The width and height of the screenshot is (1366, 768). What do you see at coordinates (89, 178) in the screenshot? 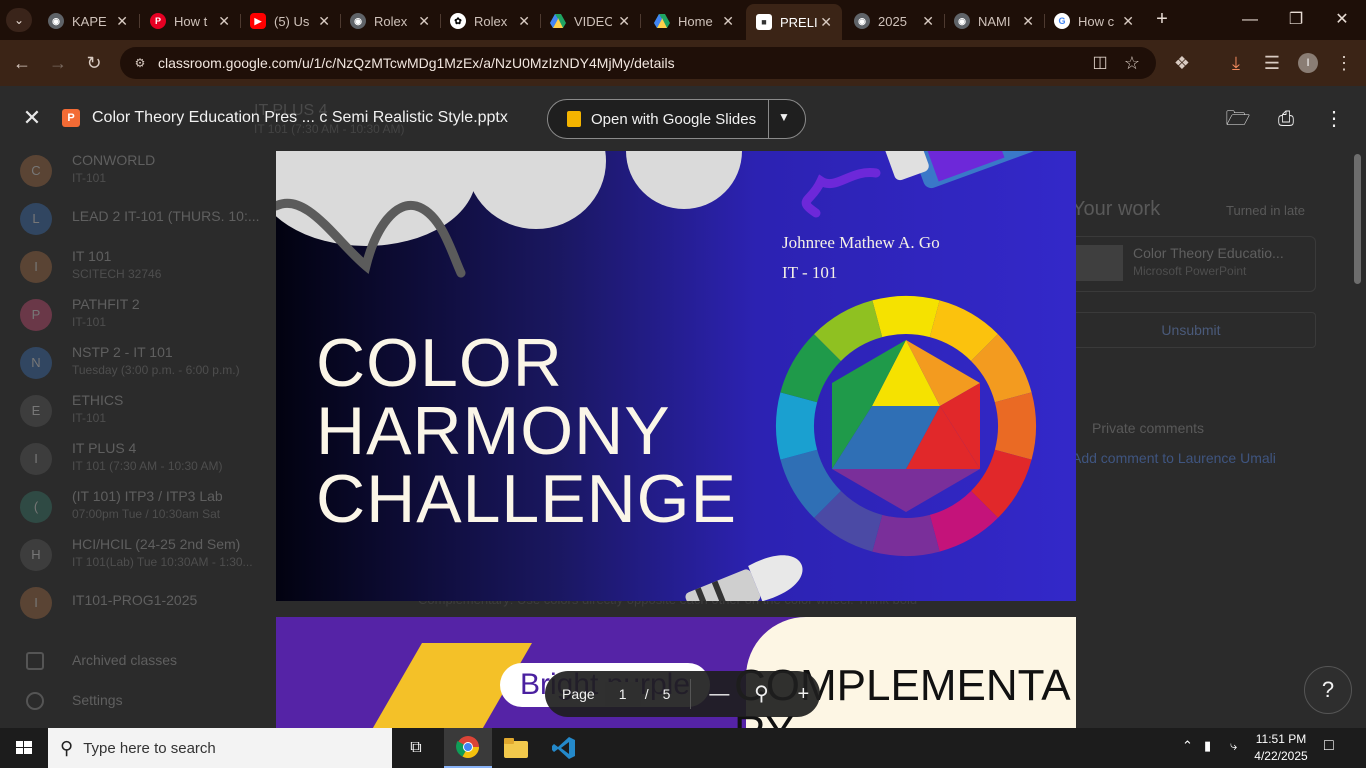
I see `class-section: IT-101` at bounding box center [89, 178].